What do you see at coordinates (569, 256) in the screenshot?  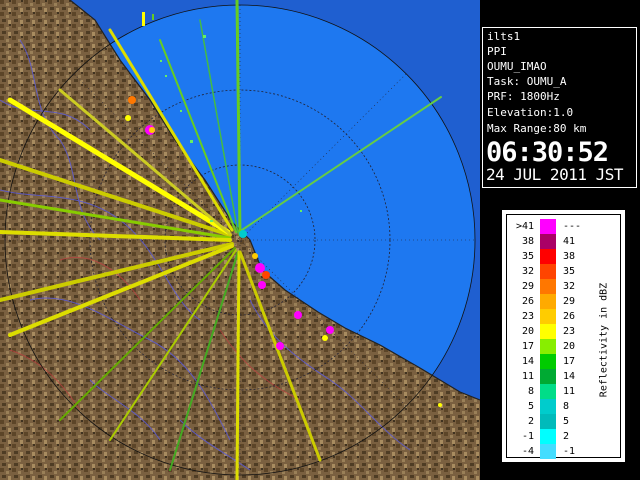 I see `legend-upper-bound: 38` at bounding box center [569, 256].